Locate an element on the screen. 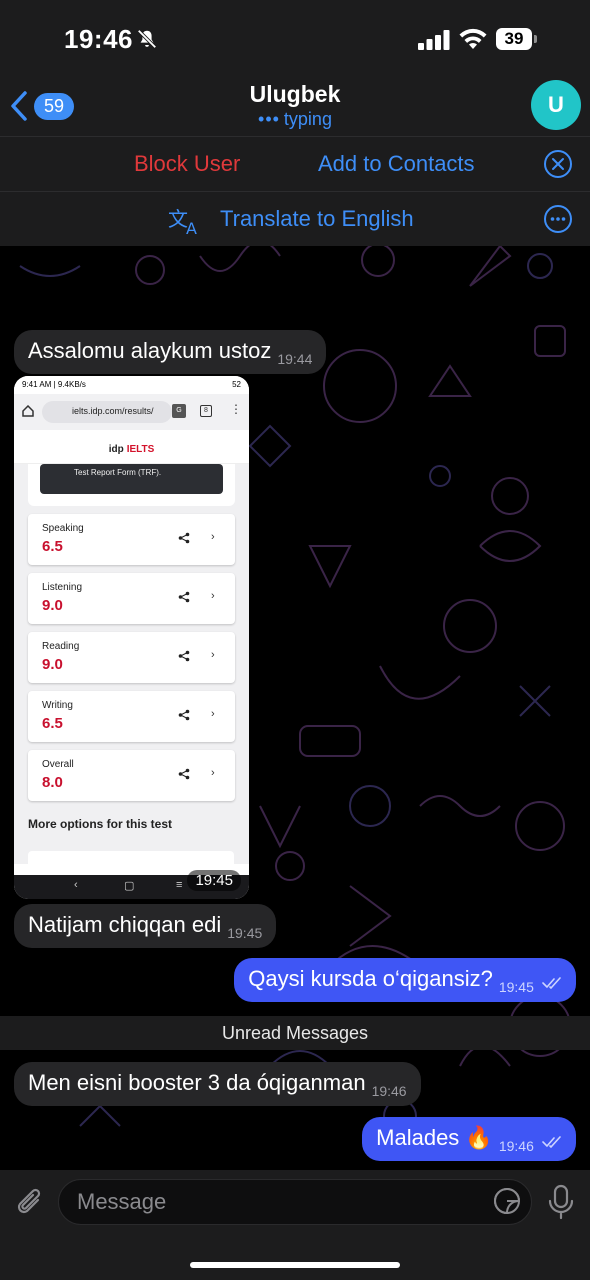  message-text: Assalomu alaykum ustoz is located at coordinates (150, 350).